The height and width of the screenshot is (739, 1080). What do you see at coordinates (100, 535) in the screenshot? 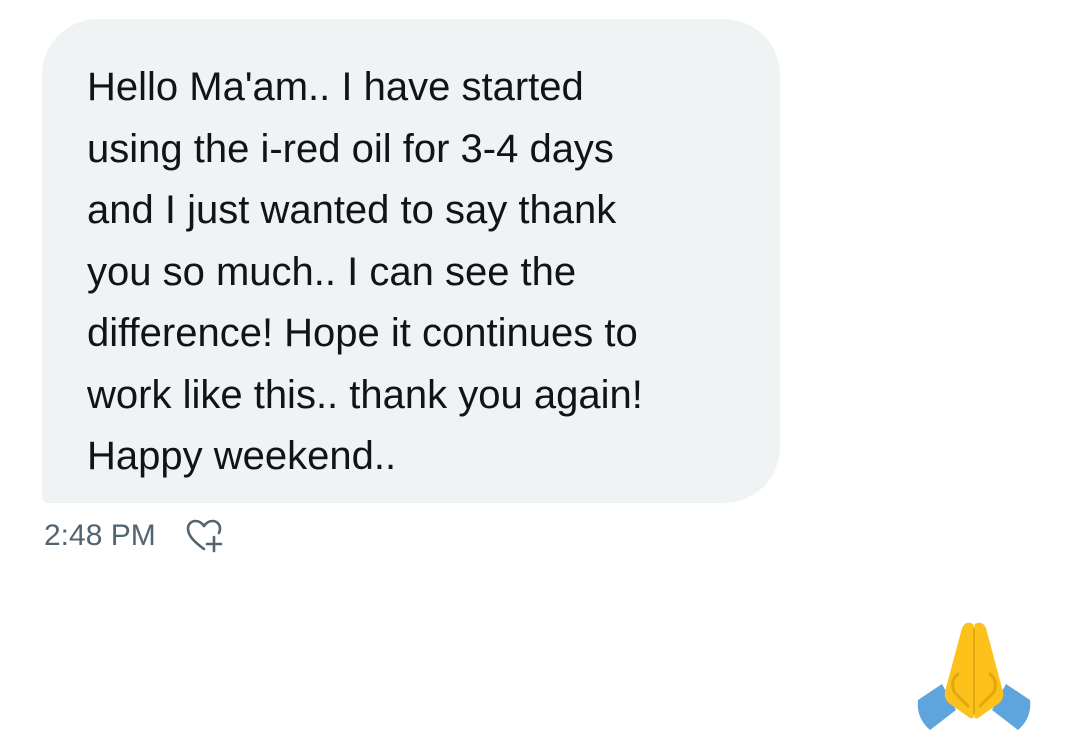
I see `message-timestamp: 2:48 PM` at bounding box center [100, 535].